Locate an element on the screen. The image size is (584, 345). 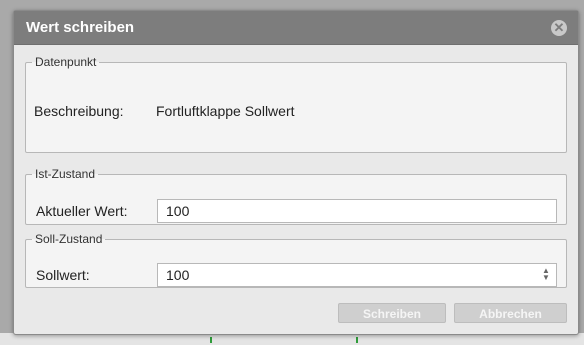
aktueller-wert-value: 100 is located at coordinates (178, 211).